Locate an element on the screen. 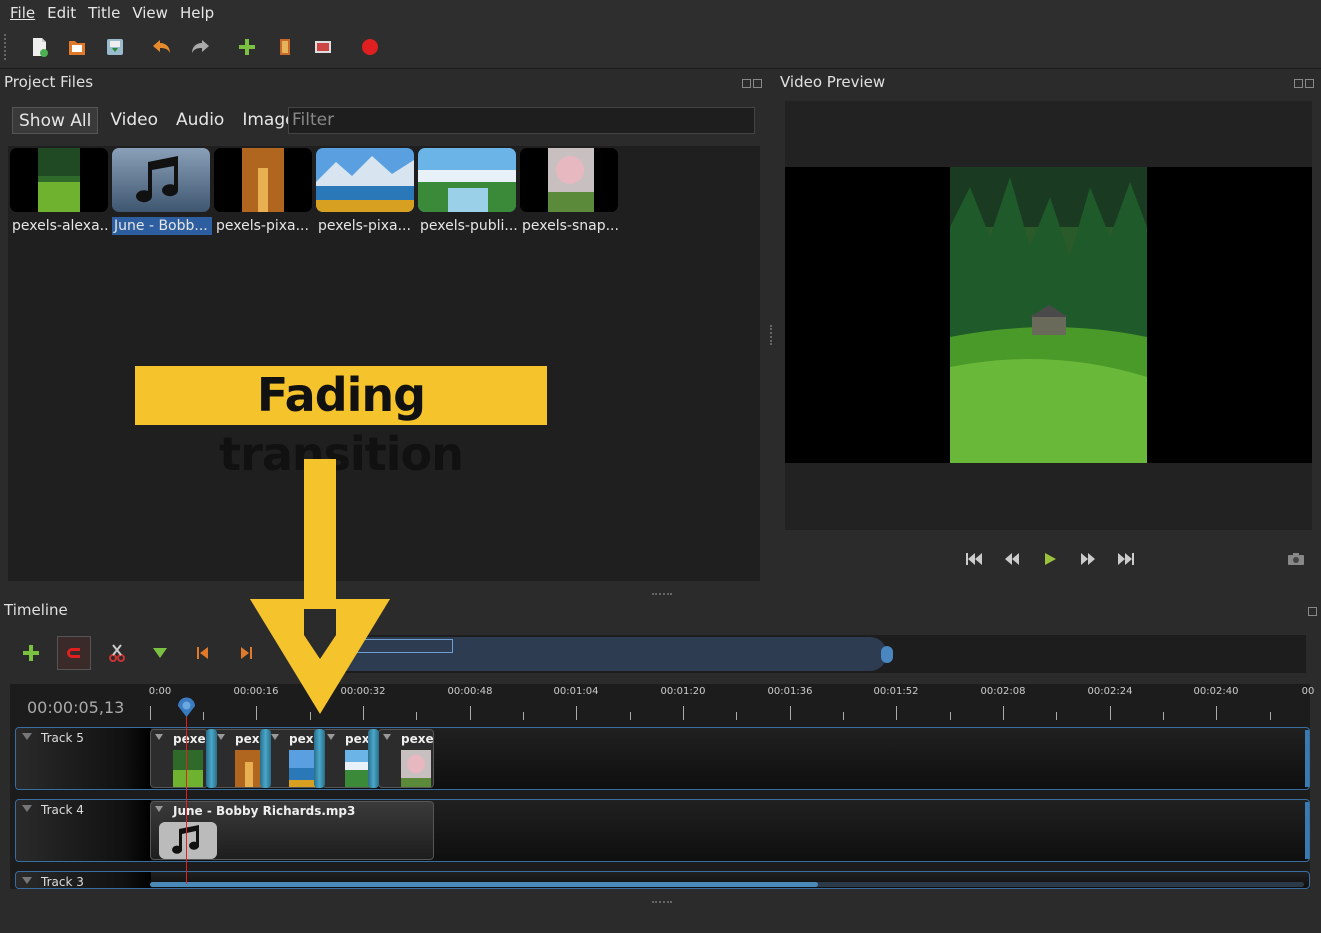  timeline-horizontal-scrollbar is located at coordinates (727, 884).